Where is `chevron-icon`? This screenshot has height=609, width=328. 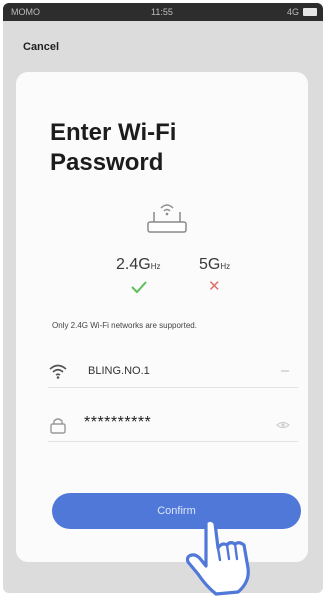 chevron-icon is located at coordinates (285, 371).